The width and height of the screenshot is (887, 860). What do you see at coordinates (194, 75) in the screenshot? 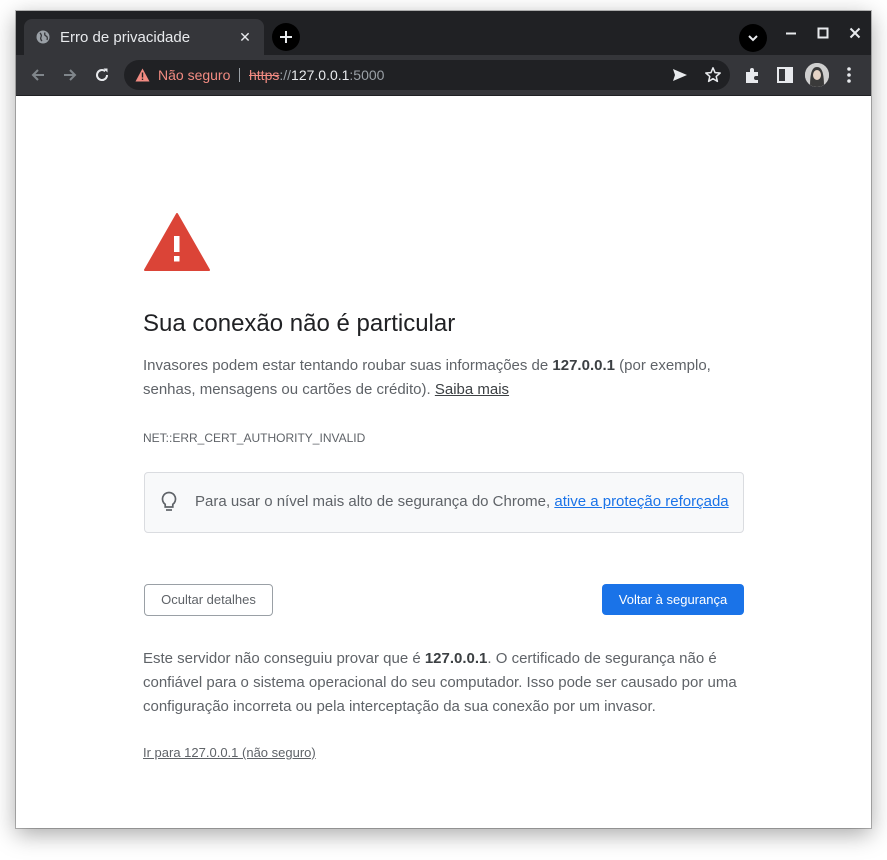
I see `not-secure-label: Não seguro` at bounding box center [194, 75].